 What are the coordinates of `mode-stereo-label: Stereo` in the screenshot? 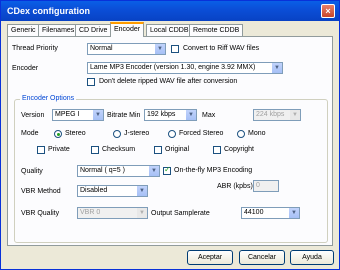 It's located at (75, 133).